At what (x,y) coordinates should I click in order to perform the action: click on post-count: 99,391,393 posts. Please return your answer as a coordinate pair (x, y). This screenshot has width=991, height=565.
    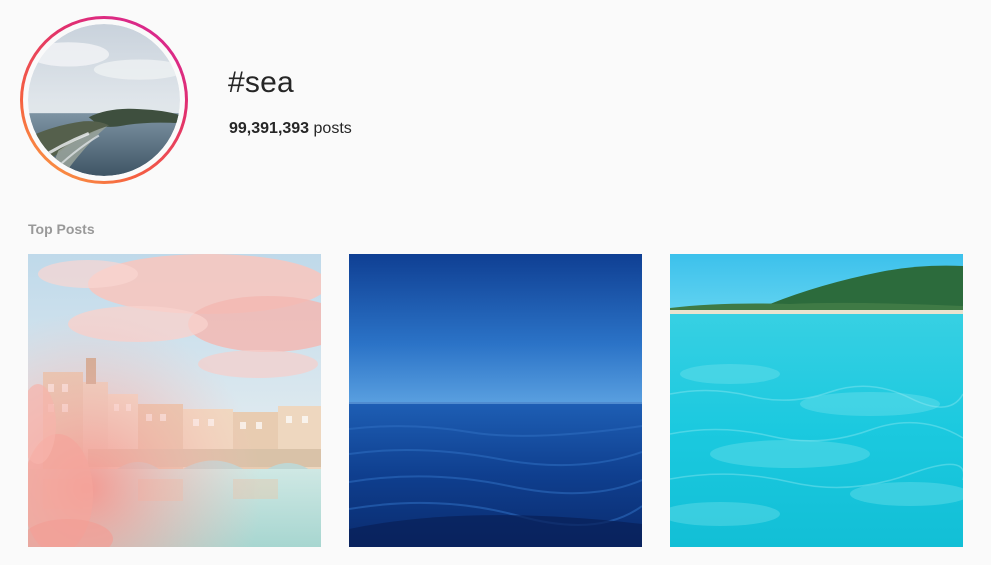
    Looking at the image, I should click on (290, 129).